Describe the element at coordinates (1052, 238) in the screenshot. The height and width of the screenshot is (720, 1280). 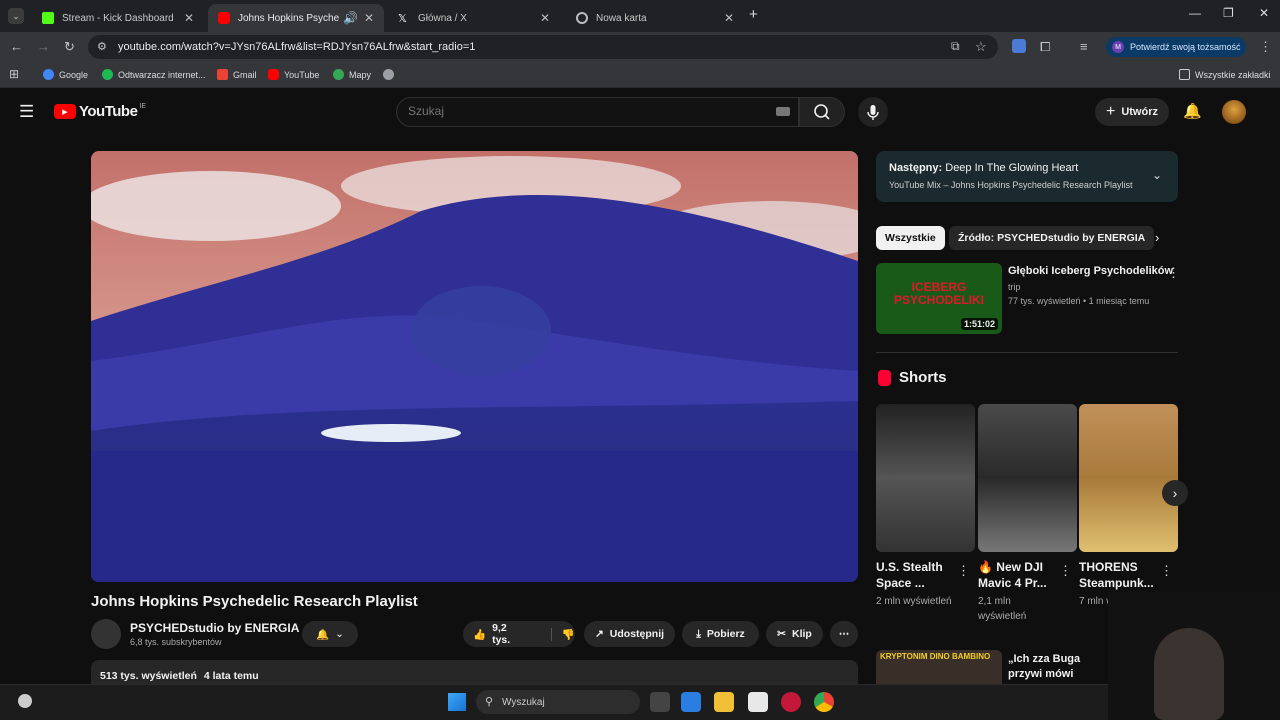
I see `chip-source: Źródło: PSYCHEDstudio by ENERGIA` at that location.